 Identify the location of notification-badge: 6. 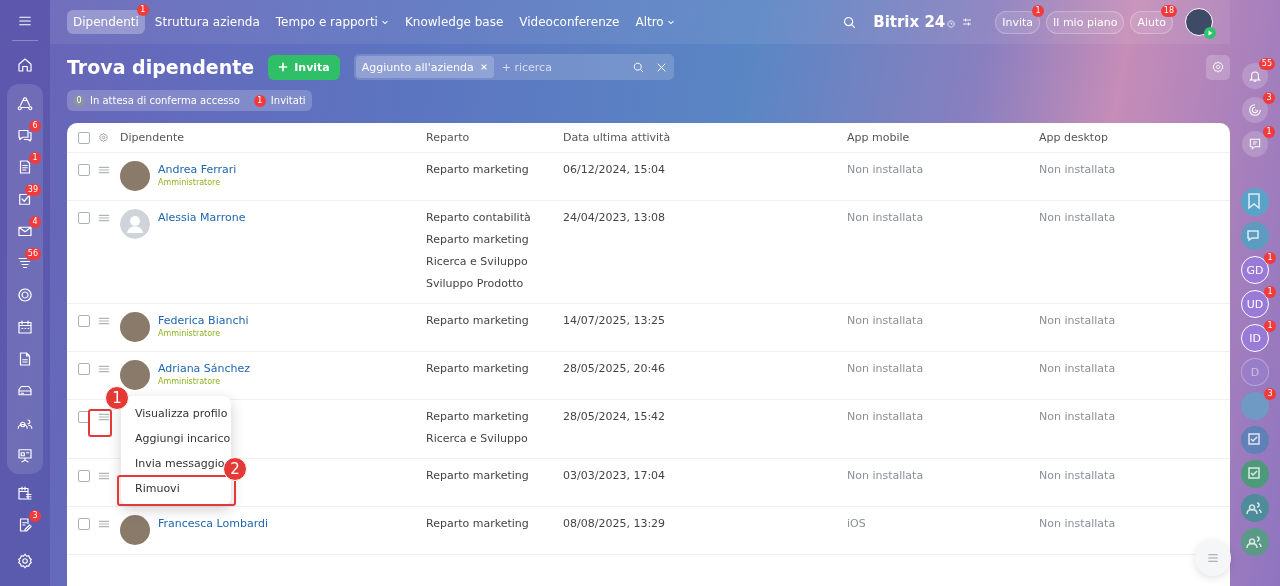
(35, 126).